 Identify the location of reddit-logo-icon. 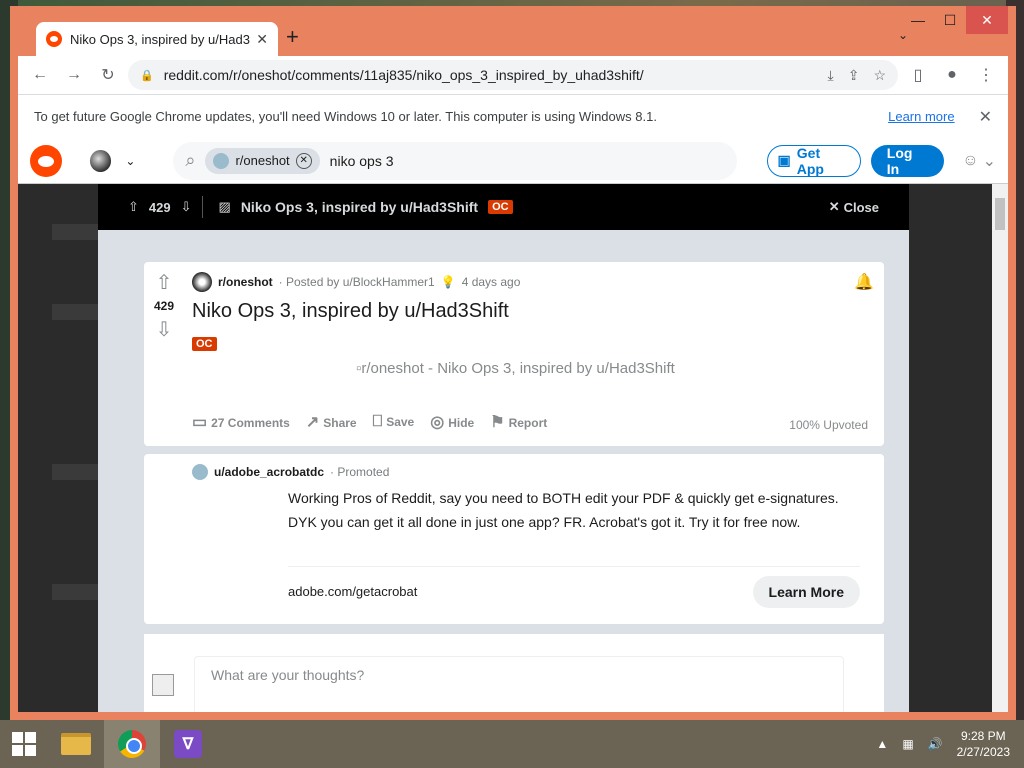
(46, 160).